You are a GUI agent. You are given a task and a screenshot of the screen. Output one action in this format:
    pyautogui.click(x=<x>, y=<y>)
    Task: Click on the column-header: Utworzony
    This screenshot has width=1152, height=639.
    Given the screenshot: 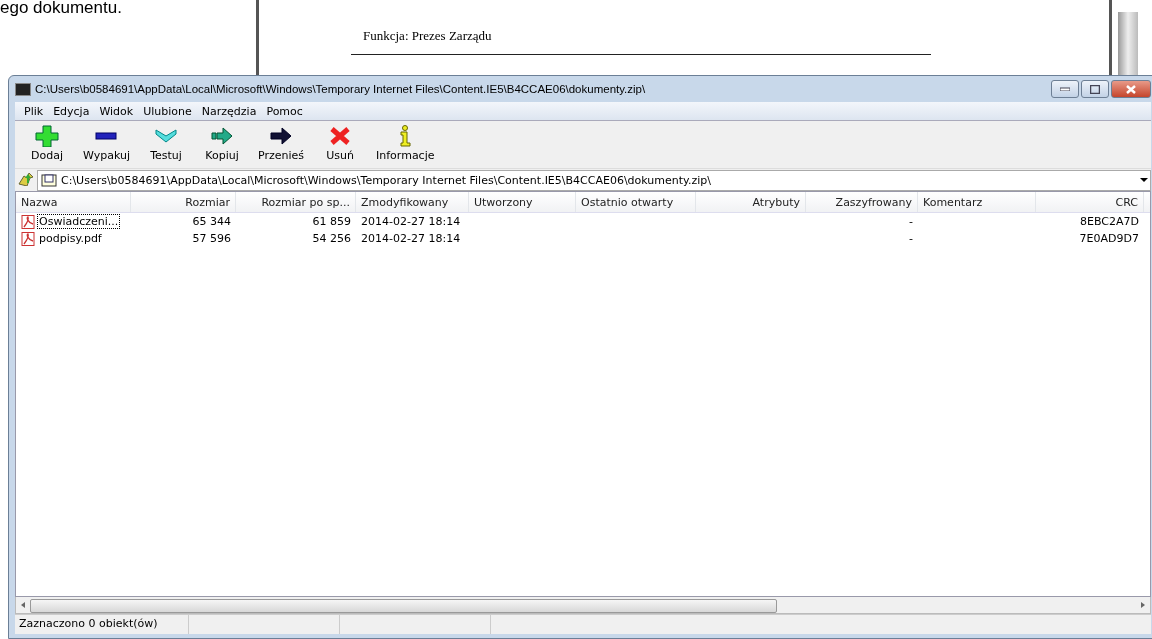 What is the action you would take?
    pyautogui.click(x=522, y=202)
    